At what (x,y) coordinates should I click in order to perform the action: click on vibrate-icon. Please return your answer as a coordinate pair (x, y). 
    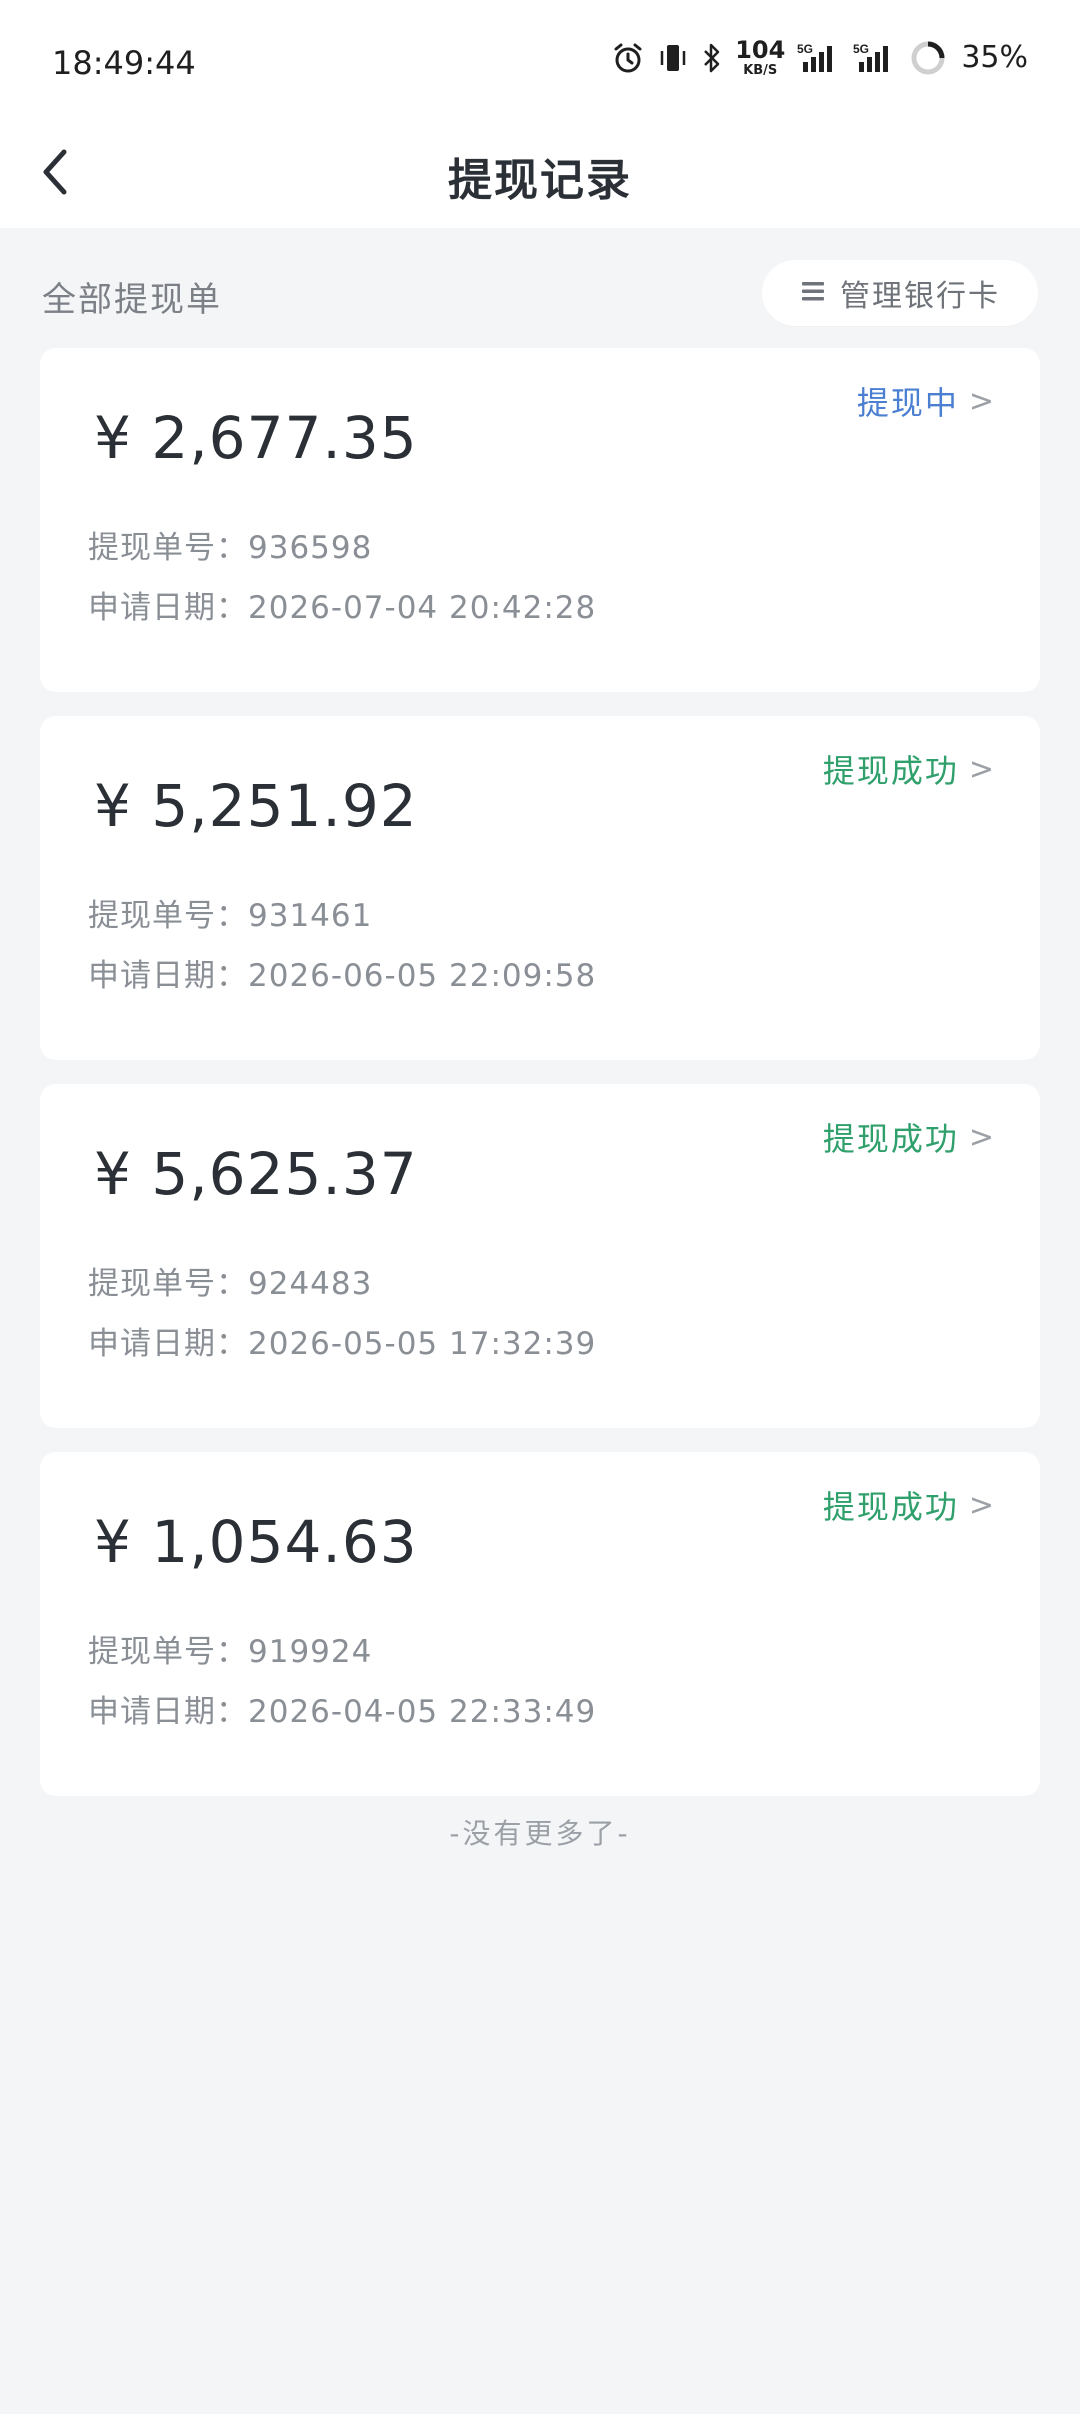
    Looking at the image, I should click on (673, 58).